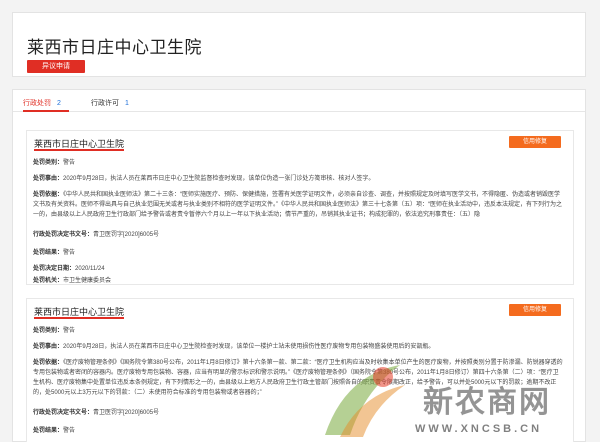  I want to click on active-tab-indicator, so click(46, 111).